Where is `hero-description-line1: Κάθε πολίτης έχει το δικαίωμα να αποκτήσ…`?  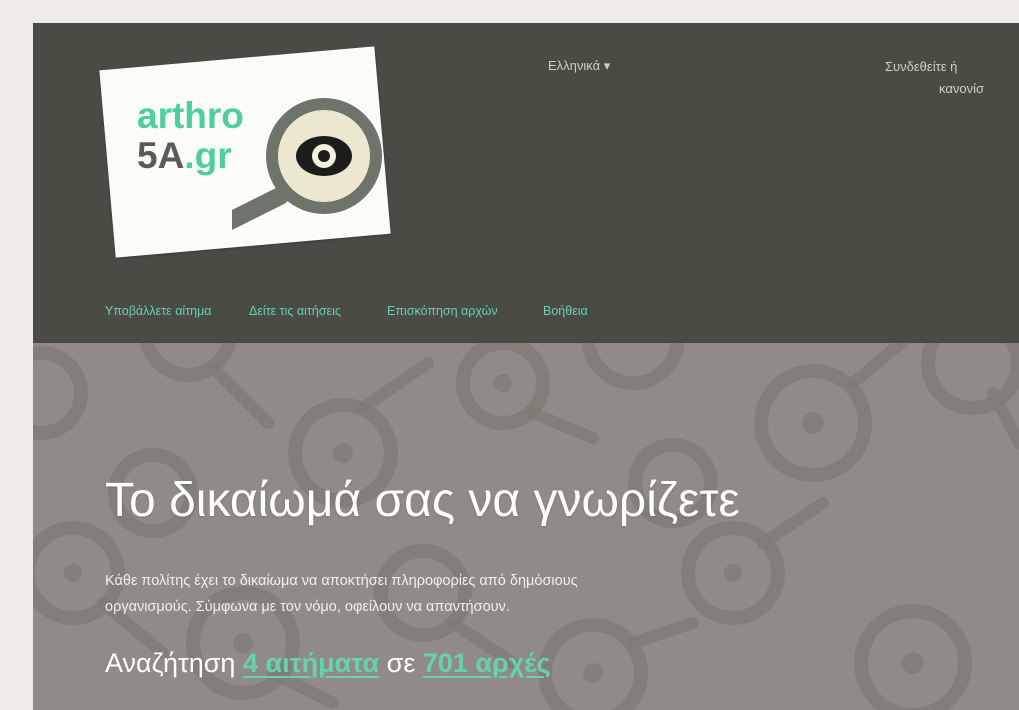
hero-description-line1: Κάθε πολίτης έχει το δικαίωμα να αποκτήσ… is located at coordinates (341, 581).